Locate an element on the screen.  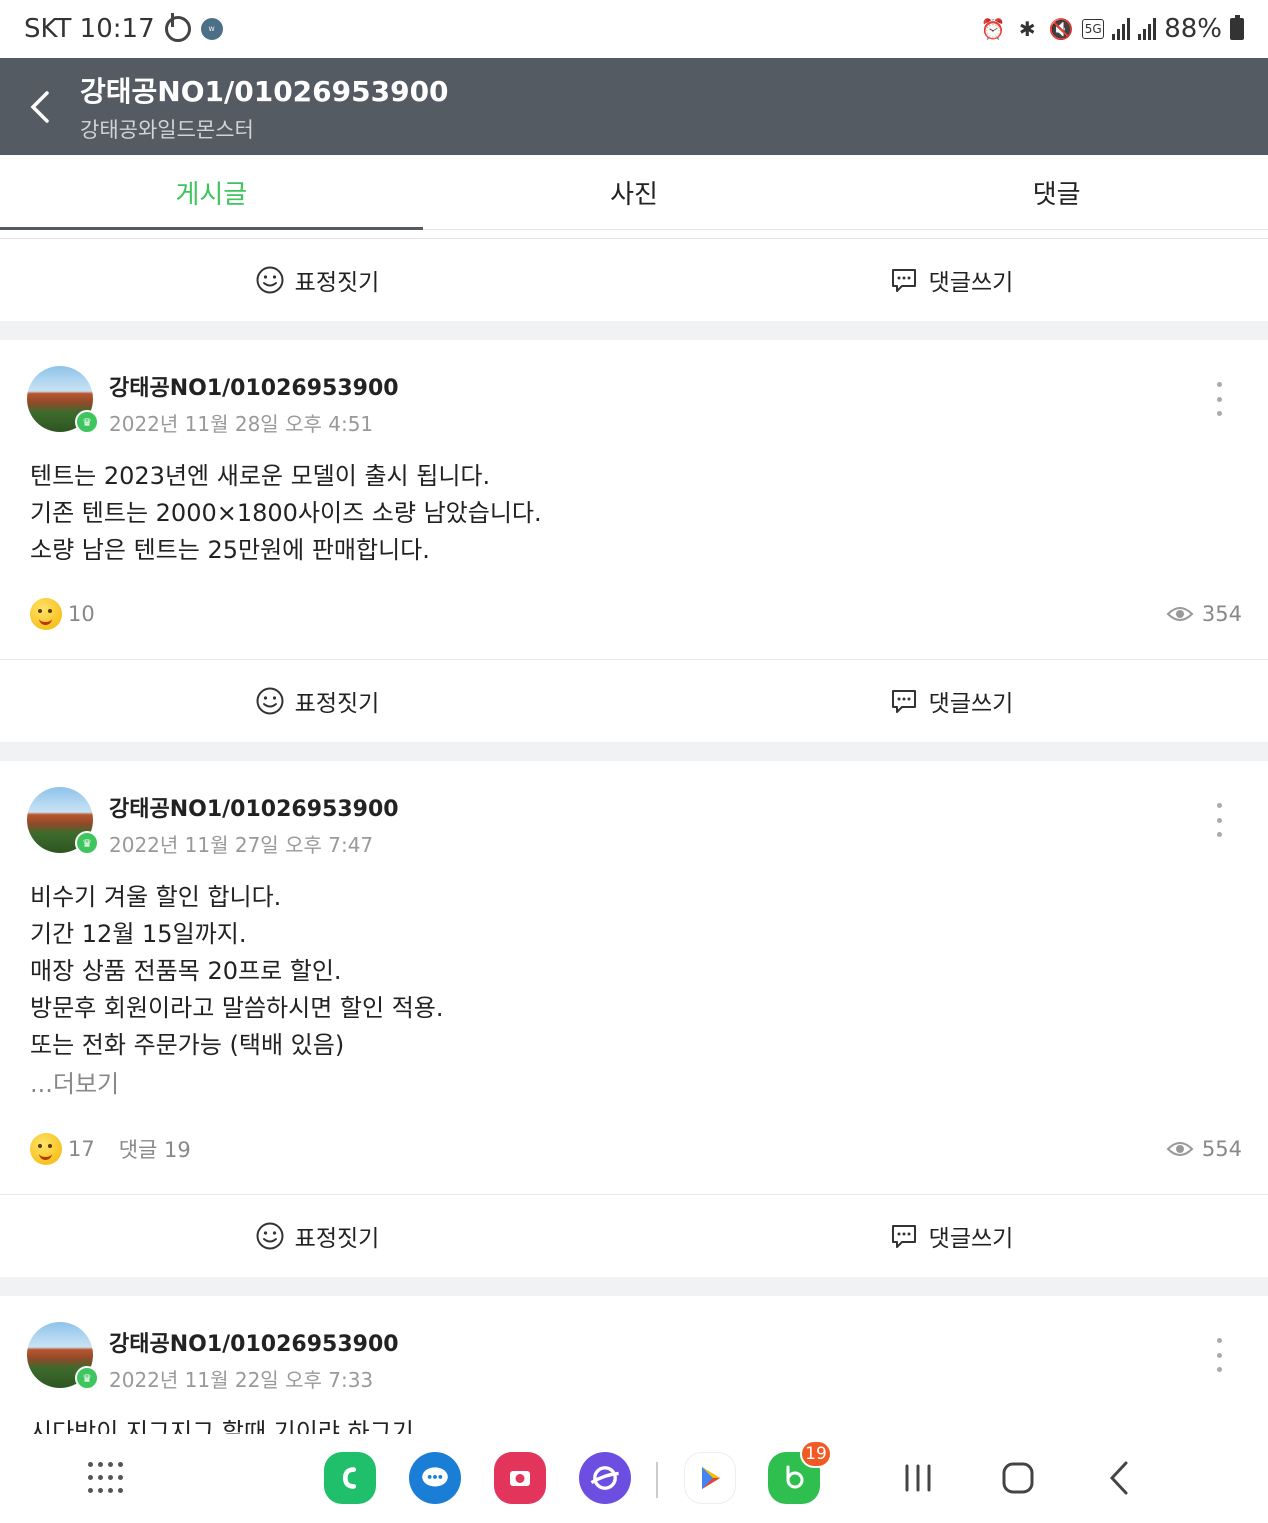
internet-app-icon is located at coordinates (605, 1478).